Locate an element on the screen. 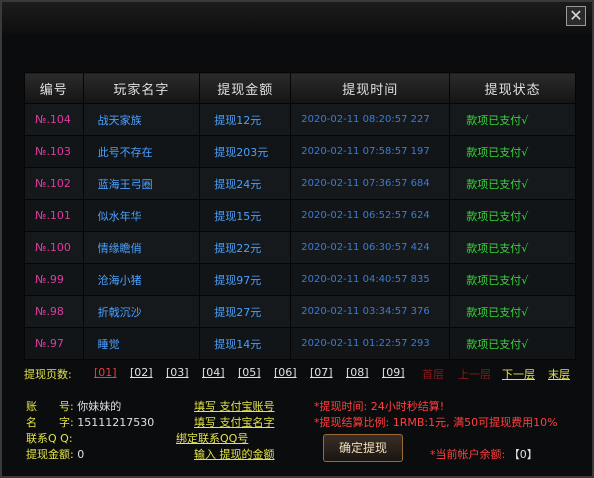  page-link-01: [01] is located at coordinates (105, 372).